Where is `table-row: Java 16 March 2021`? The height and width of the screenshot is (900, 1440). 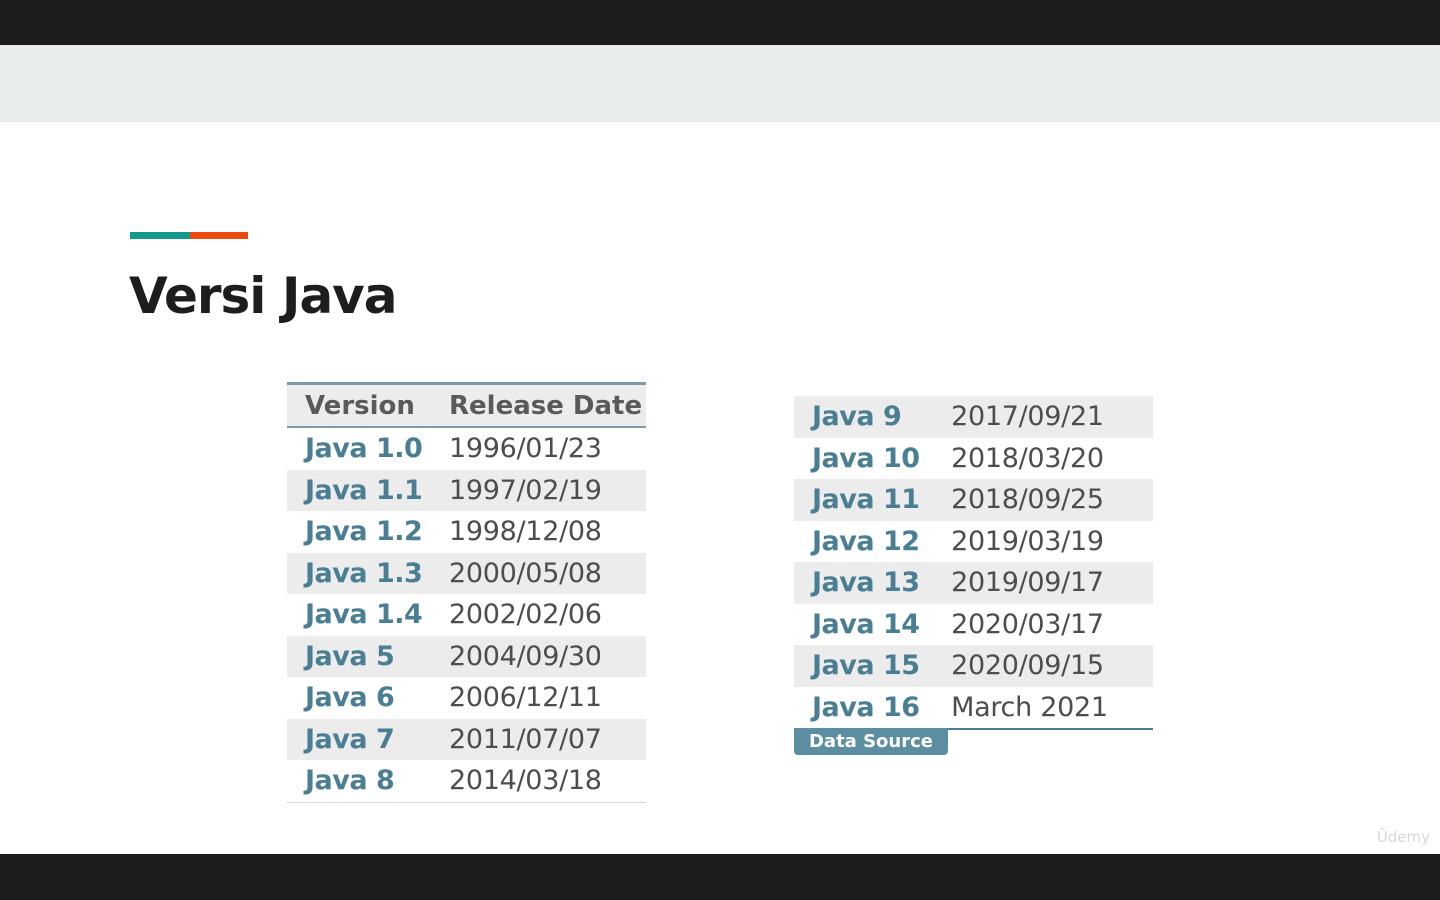 table-row: Java 16 March 2021 is located at coordinates (973, 708).